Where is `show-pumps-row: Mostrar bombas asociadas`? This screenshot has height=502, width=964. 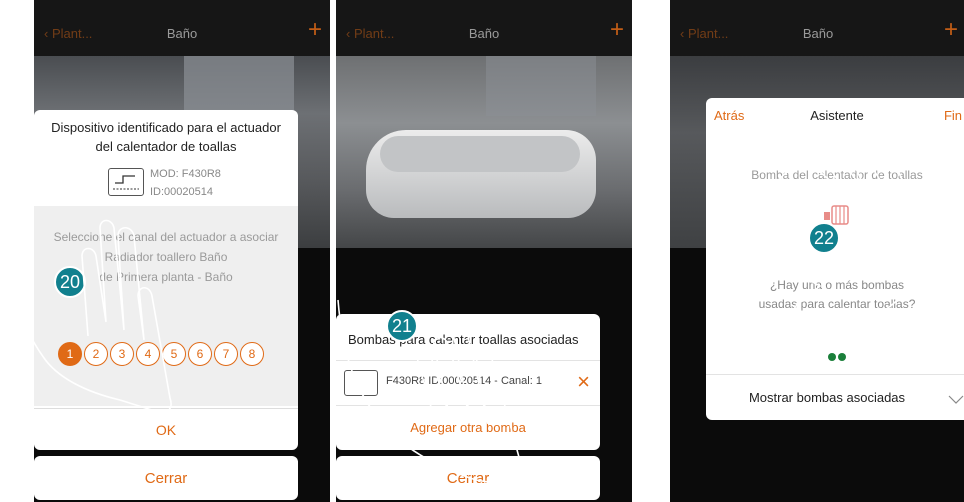
show-pumps-row: Mostrar bombas asociadas is located at coordinates (835, 397).